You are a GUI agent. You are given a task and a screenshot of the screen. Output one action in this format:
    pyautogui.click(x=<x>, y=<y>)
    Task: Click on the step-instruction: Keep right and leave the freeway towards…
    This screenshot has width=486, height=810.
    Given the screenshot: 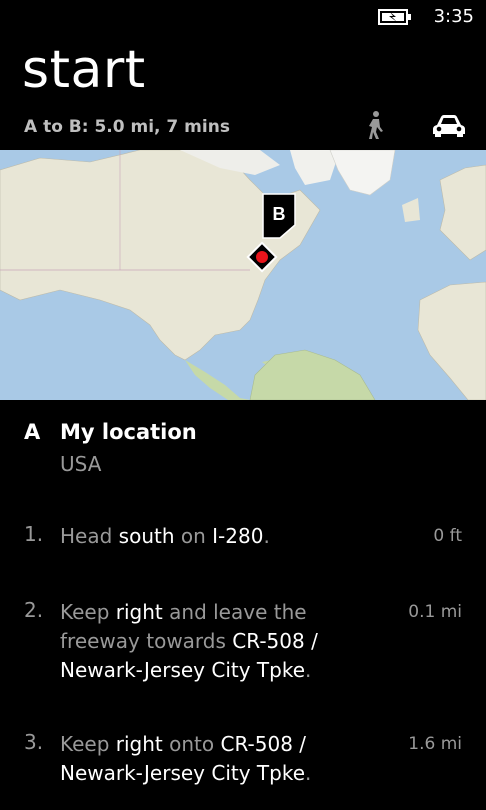 What is the action you would take?
    pyautogui.click(x=189, y=641)
    